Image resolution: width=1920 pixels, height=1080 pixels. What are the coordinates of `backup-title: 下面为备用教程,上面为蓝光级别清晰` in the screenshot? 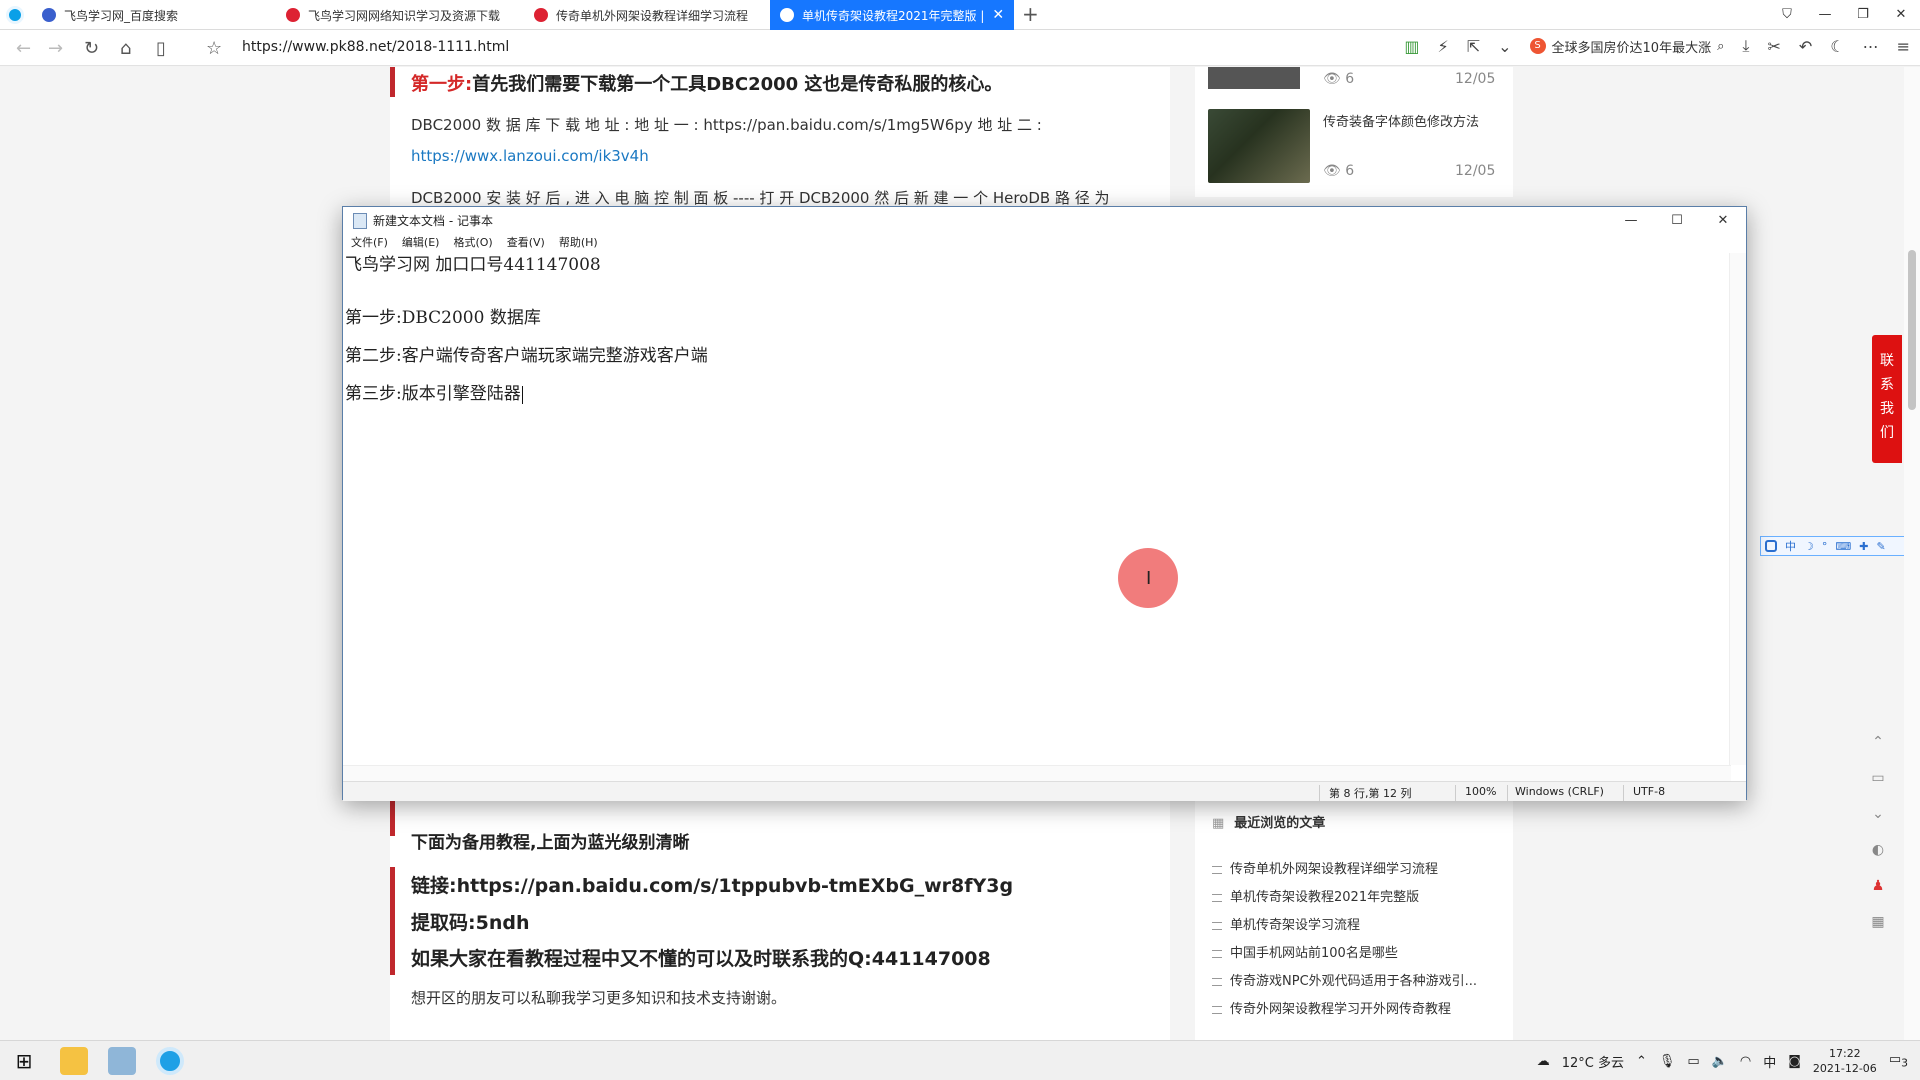 It's located at (550, 843).